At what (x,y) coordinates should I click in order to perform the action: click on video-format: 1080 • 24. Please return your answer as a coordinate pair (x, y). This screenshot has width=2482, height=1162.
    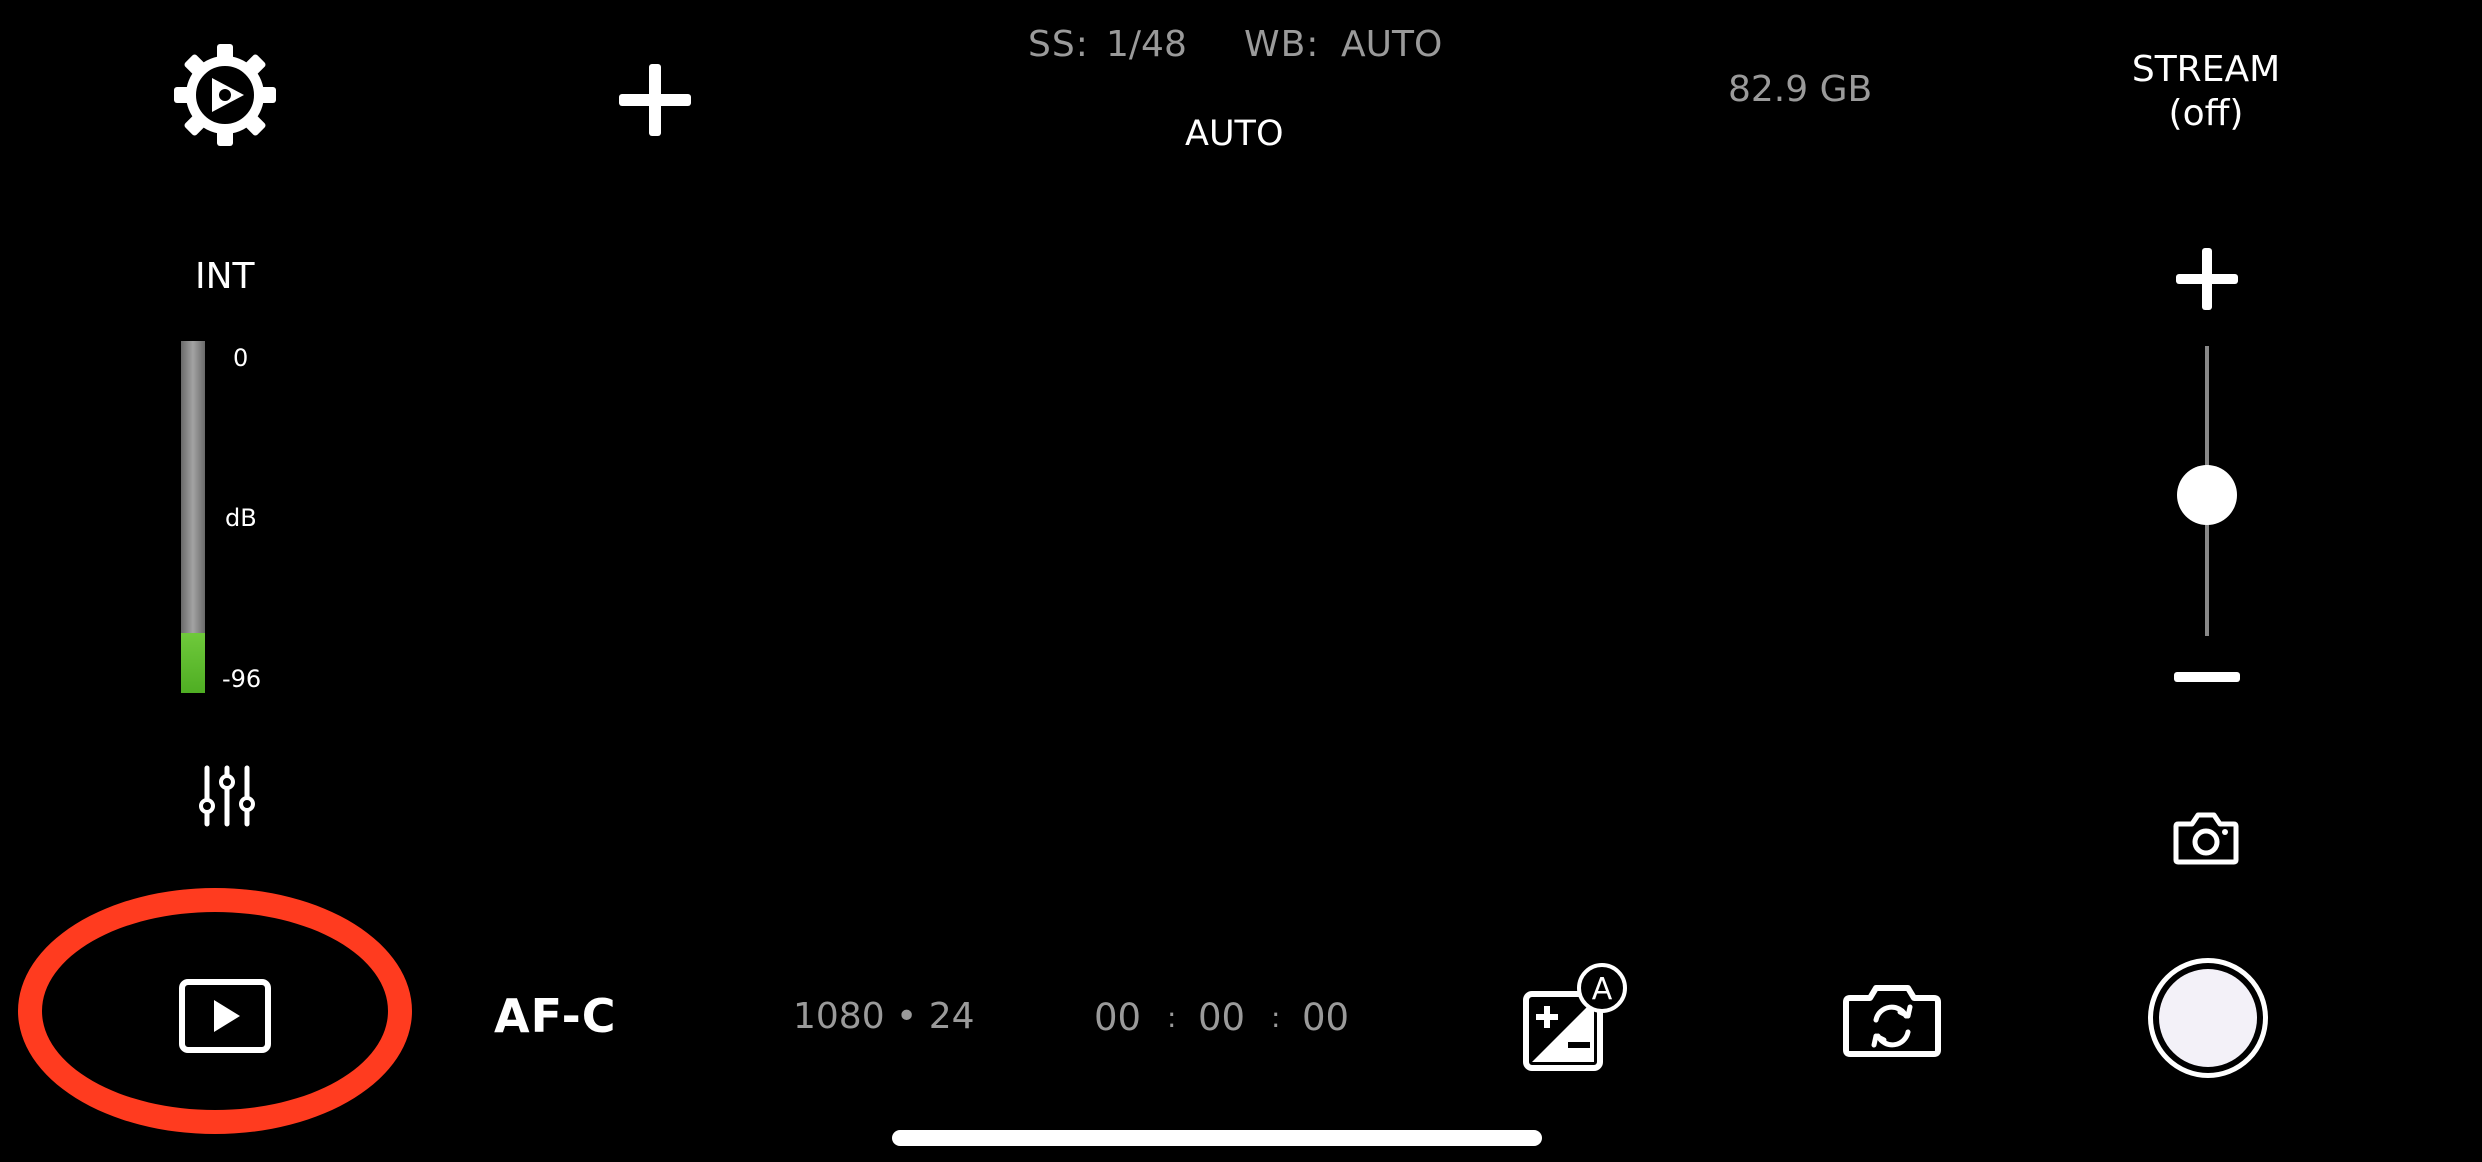
    Looking at the image, I should click on (884, 1016).